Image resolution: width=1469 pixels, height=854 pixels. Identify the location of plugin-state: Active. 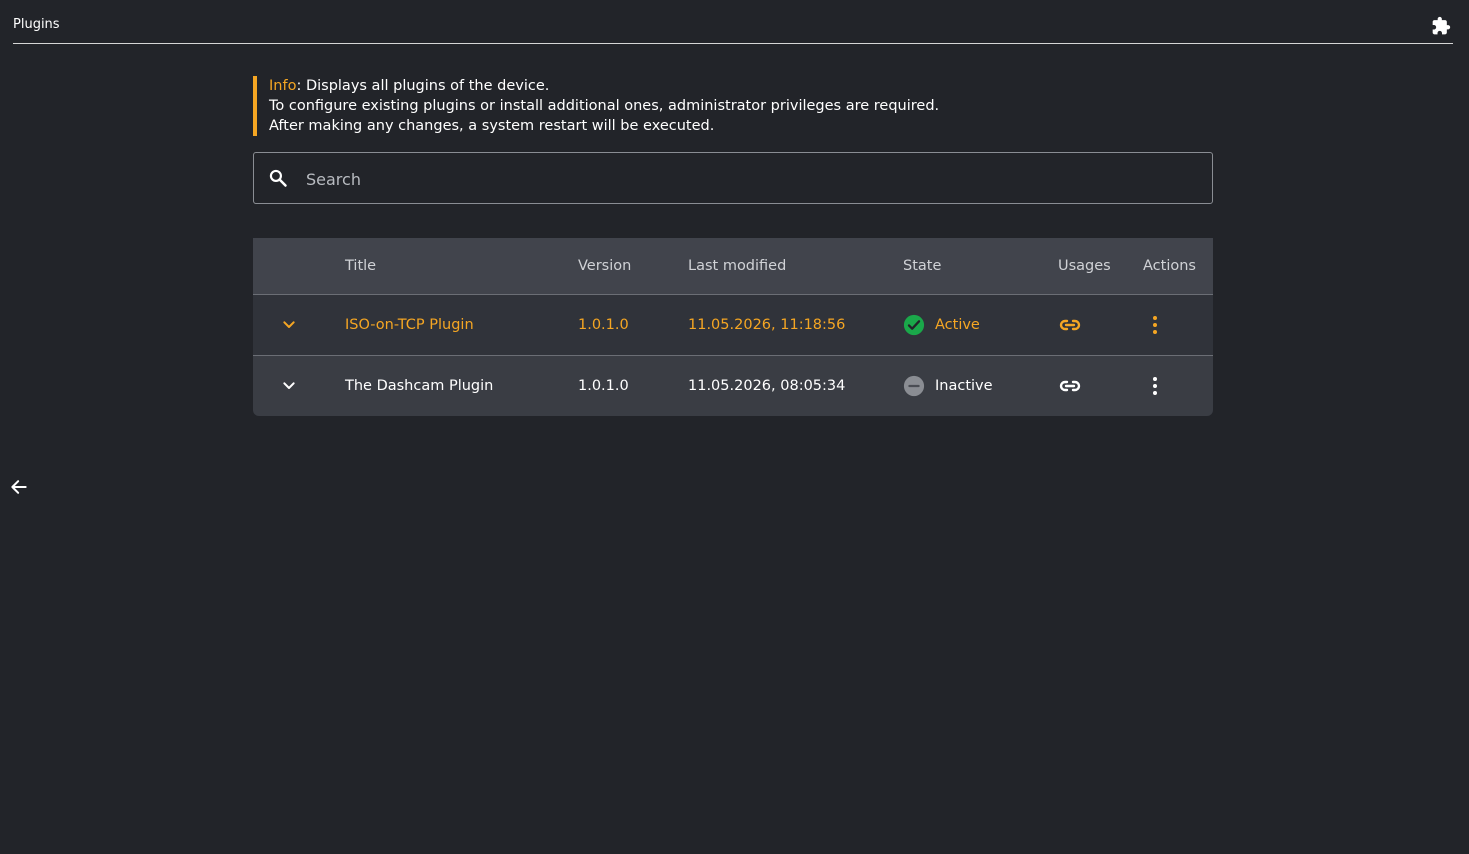
(941, 325).